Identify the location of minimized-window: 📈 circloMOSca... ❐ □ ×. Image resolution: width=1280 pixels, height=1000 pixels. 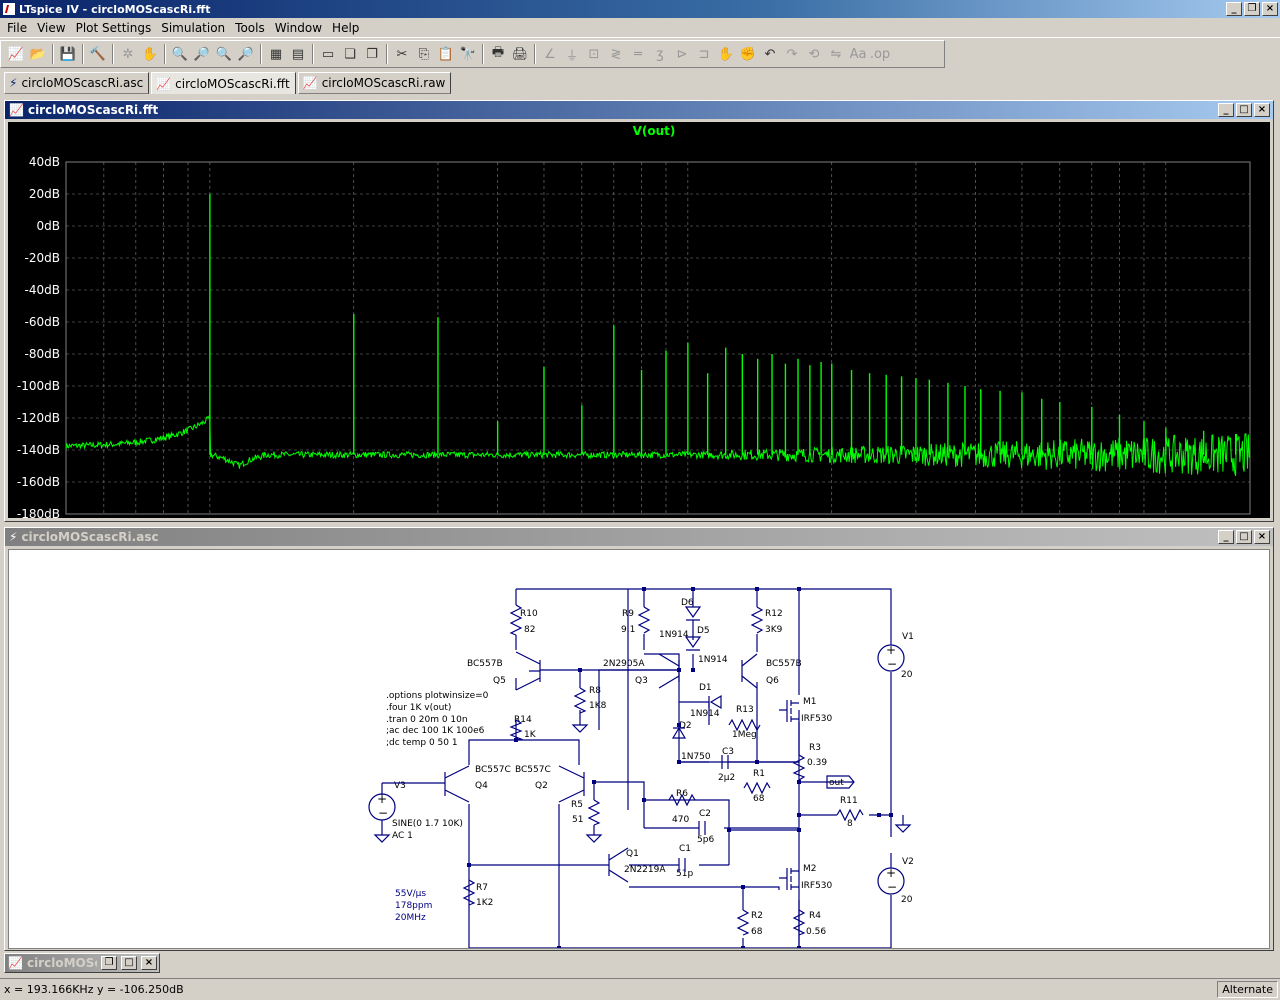
(82, 963).